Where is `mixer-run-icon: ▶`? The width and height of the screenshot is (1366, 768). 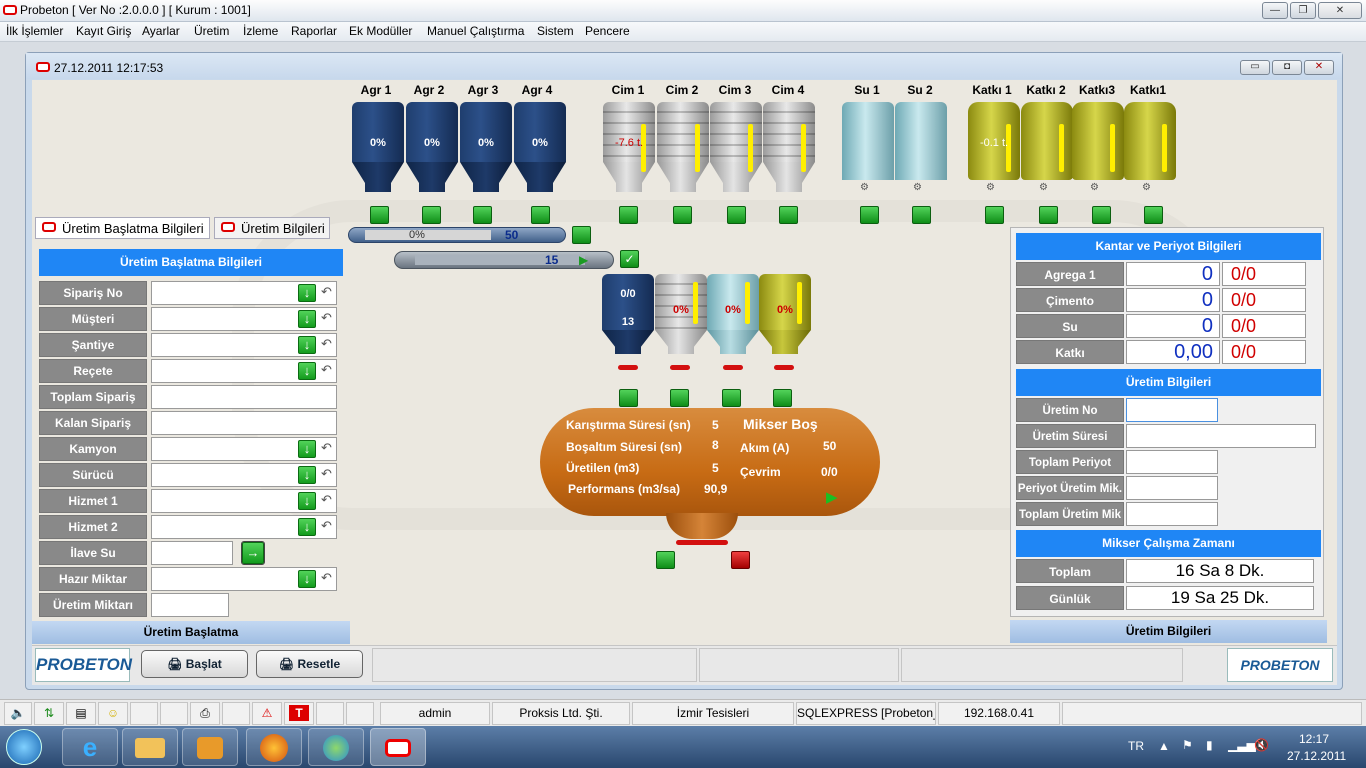 mixer-run-icon: ▶ is located at coordinates (832, 497).